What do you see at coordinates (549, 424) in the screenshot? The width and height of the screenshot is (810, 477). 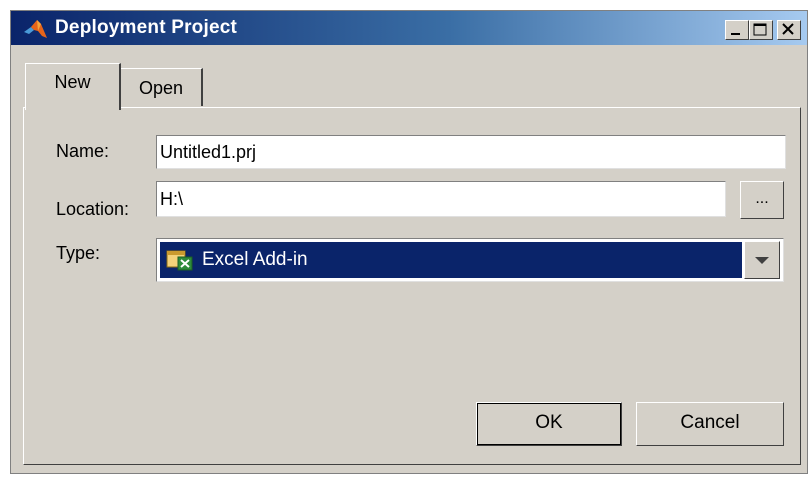 I see `ok-button: OK` at bounding box center [549, 424].